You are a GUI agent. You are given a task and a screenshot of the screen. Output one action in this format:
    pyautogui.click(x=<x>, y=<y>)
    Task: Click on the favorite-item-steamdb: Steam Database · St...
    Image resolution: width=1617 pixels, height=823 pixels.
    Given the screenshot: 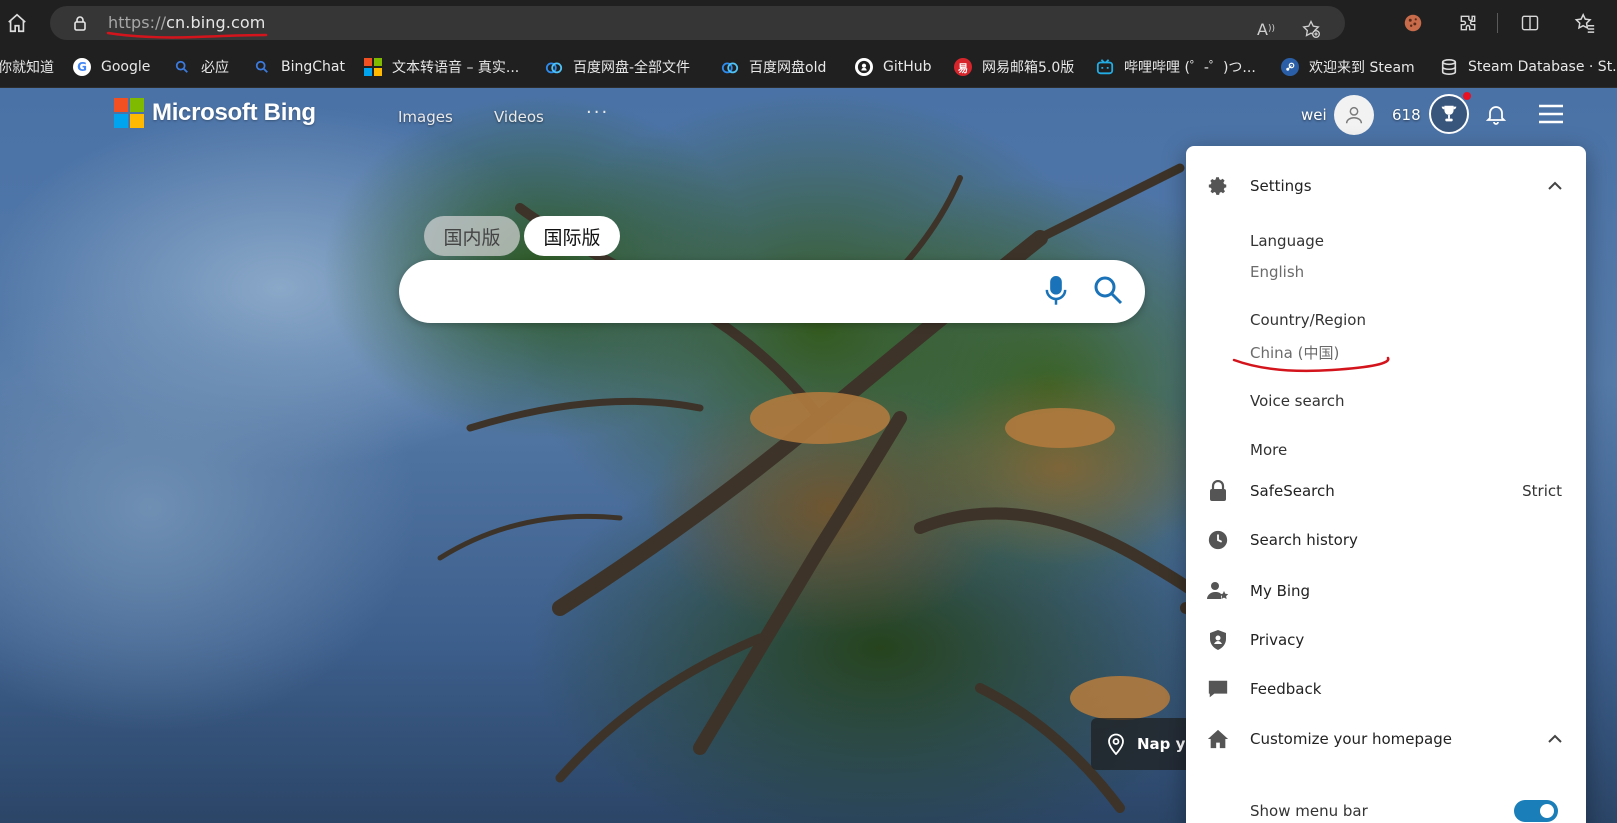 What is the action you would take?
    pyautogui.click(x=1528, y=67)
    